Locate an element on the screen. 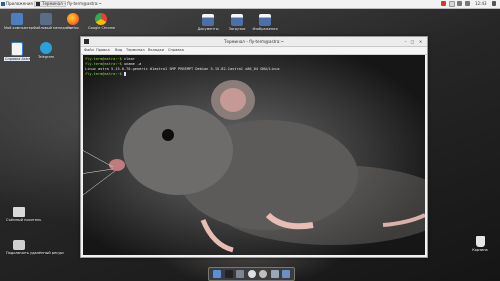 Image resolution: width=500 pixels, height=281 pixels. telegram-icon is located at coordinates (46, 48).